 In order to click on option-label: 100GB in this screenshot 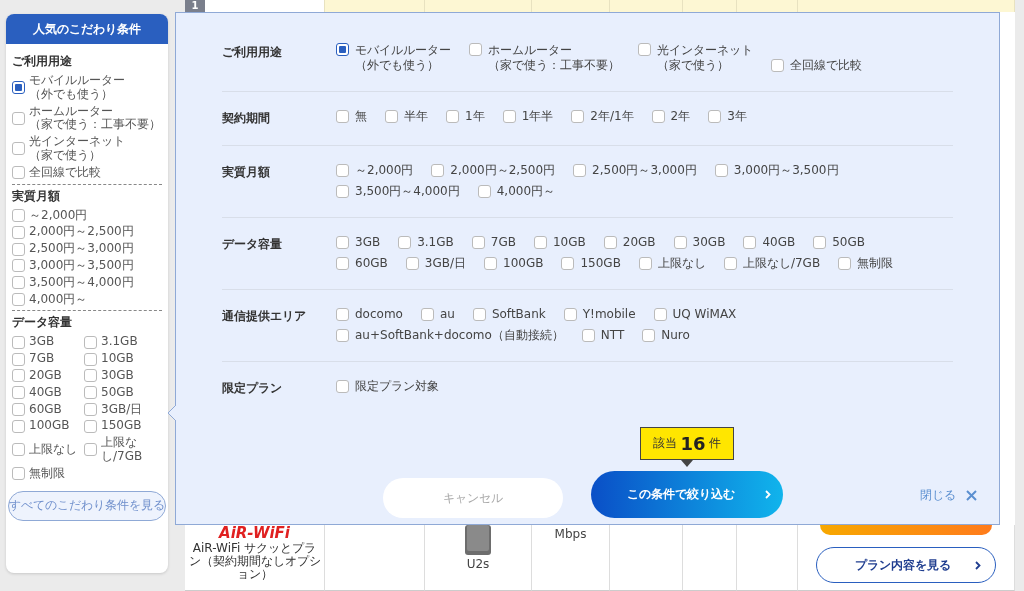, I will do `click(523, 263)`.